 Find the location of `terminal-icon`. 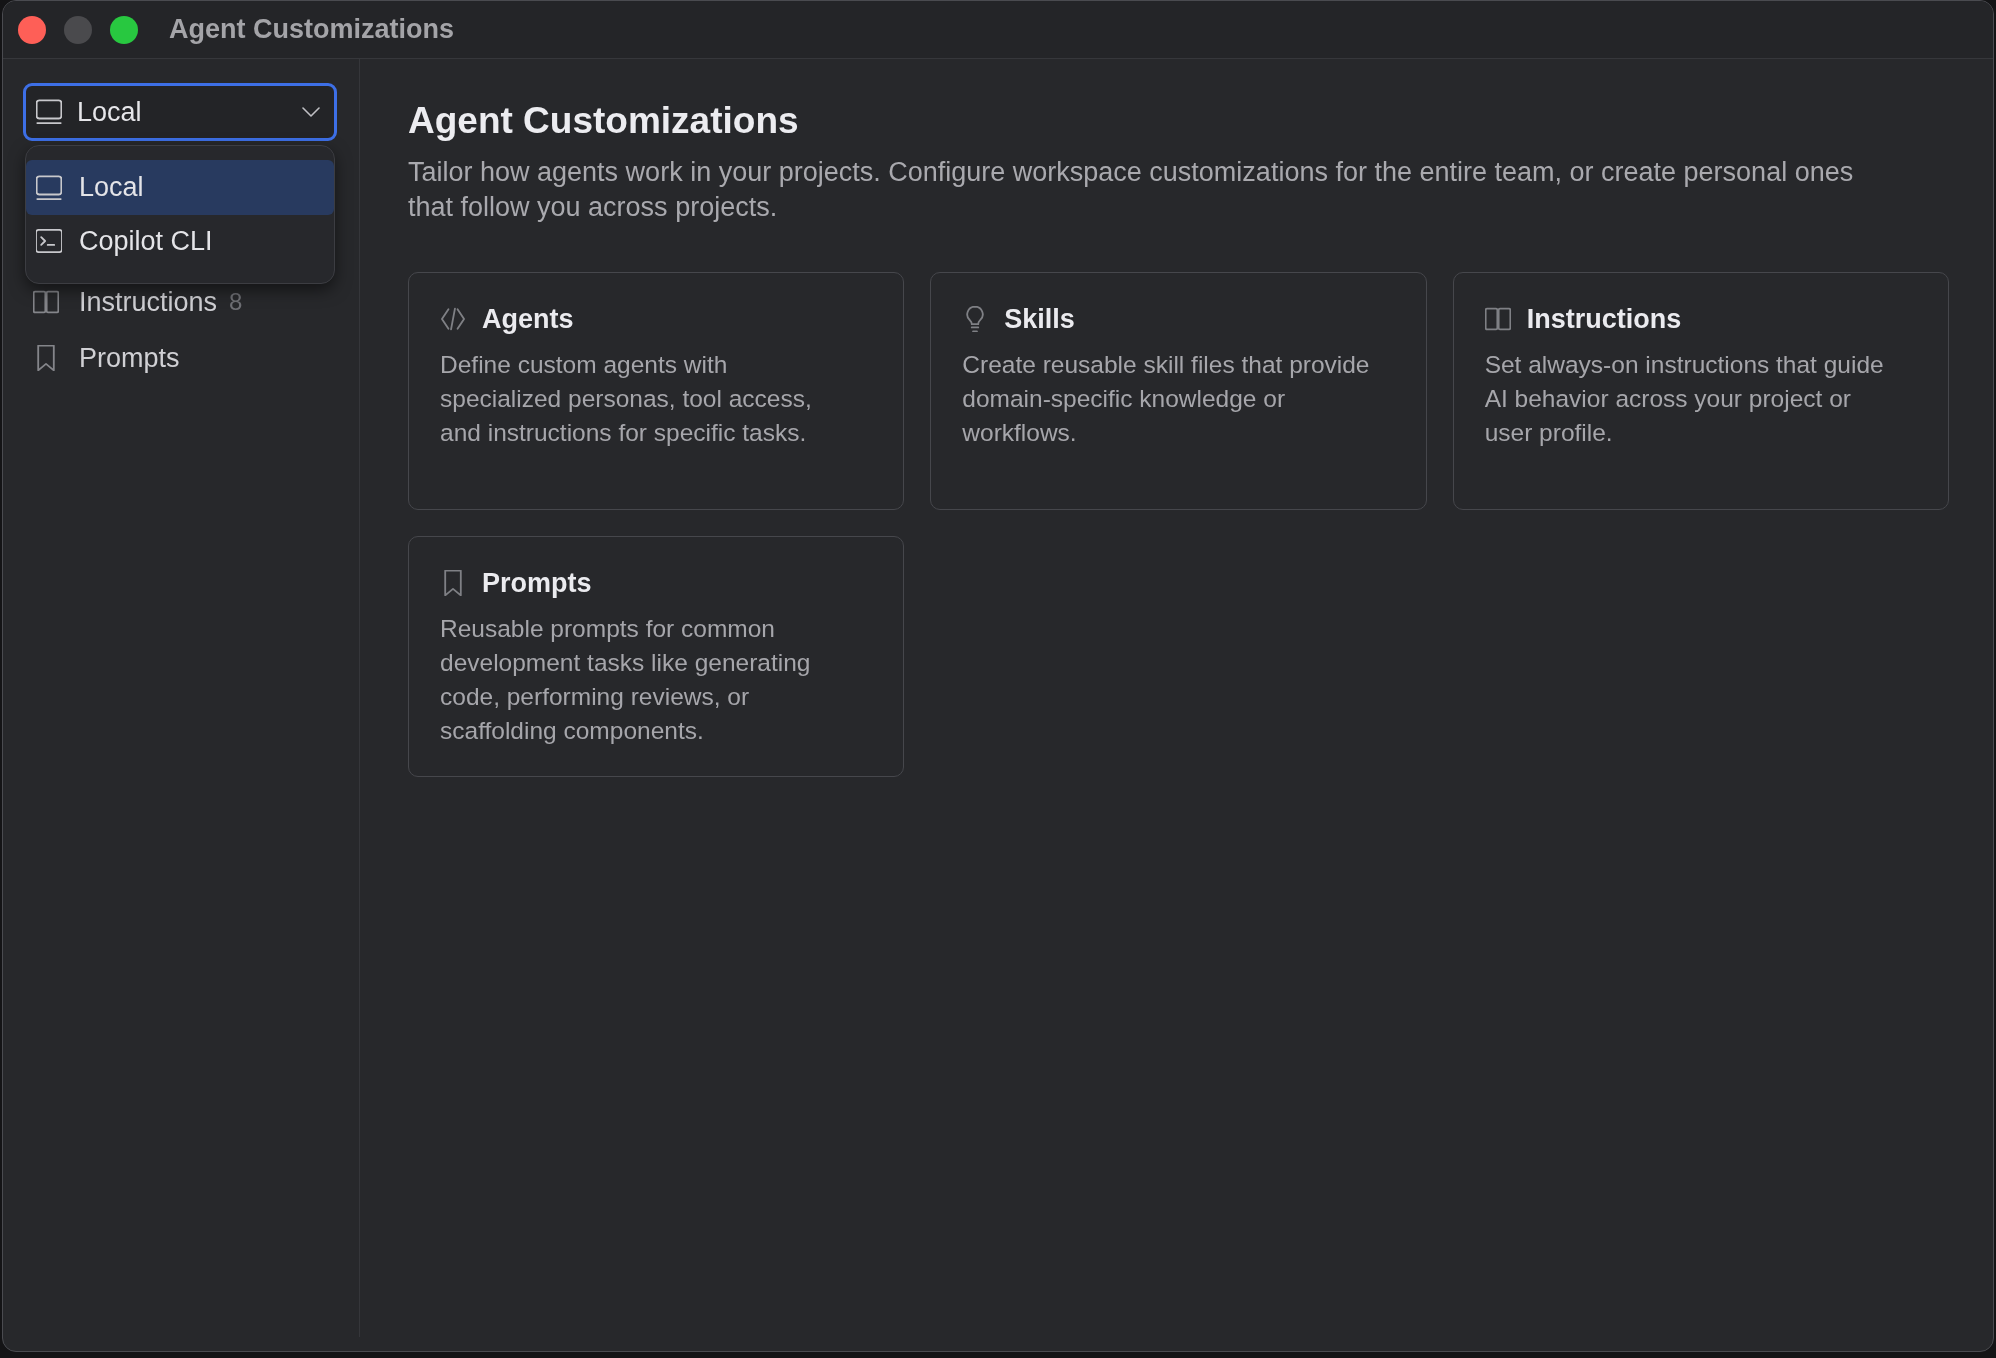

terminal-icon is located at coordinates (49, 241).